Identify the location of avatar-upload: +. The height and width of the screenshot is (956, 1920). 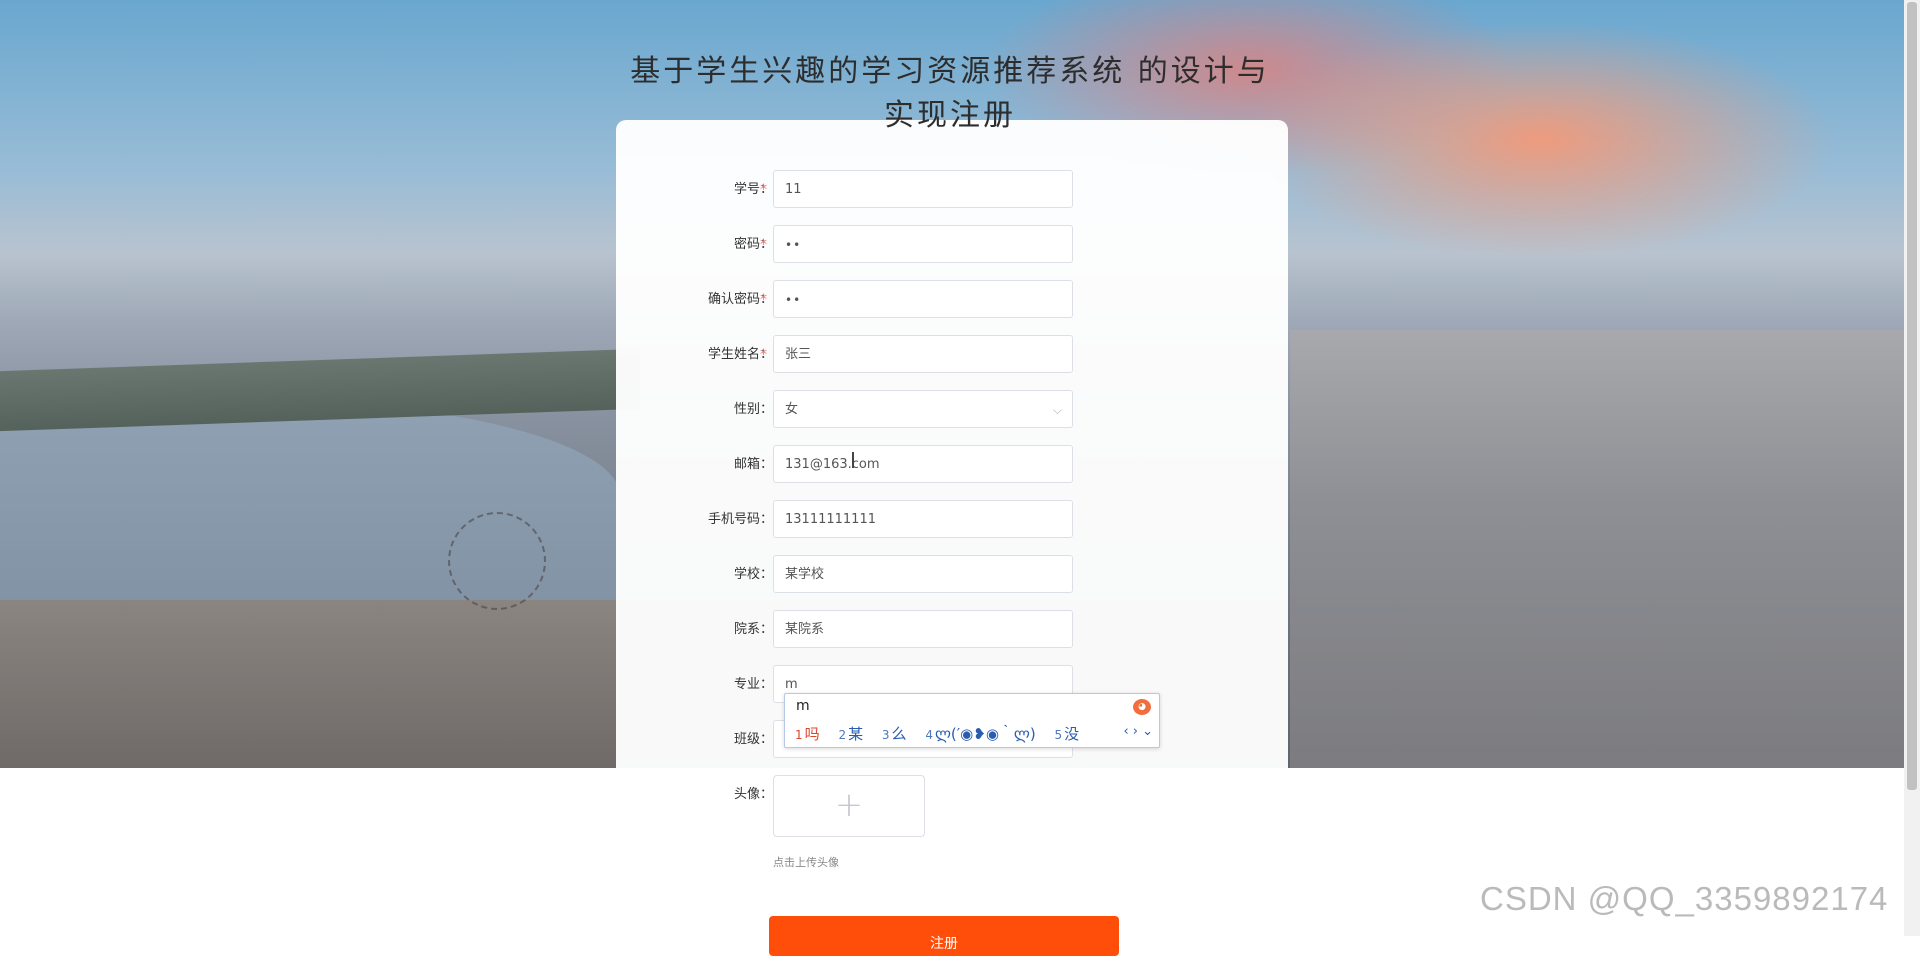
(849, 806).